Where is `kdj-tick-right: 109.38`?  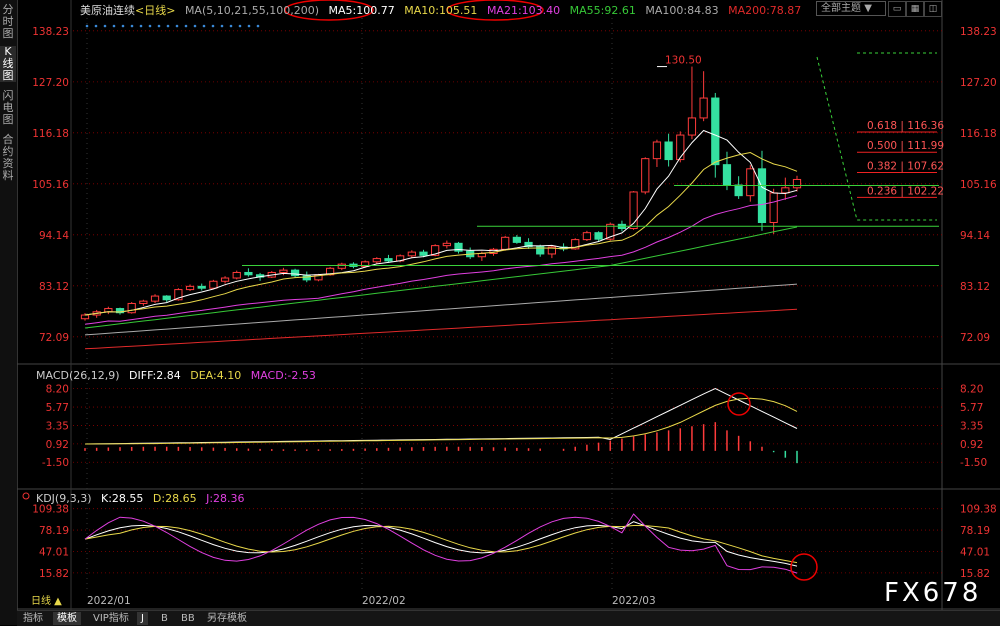 kdj-tick-right: 109.38 is located at coordinates (978, 510).